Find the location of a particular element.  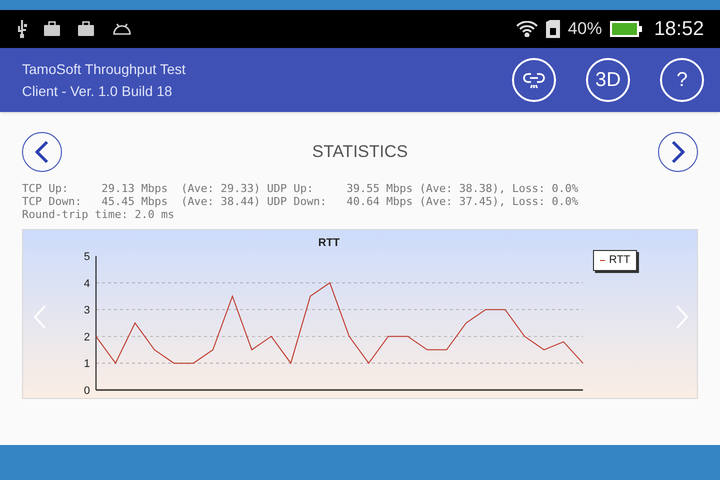

chevron-right-icon is located at coordinates (678, 152).